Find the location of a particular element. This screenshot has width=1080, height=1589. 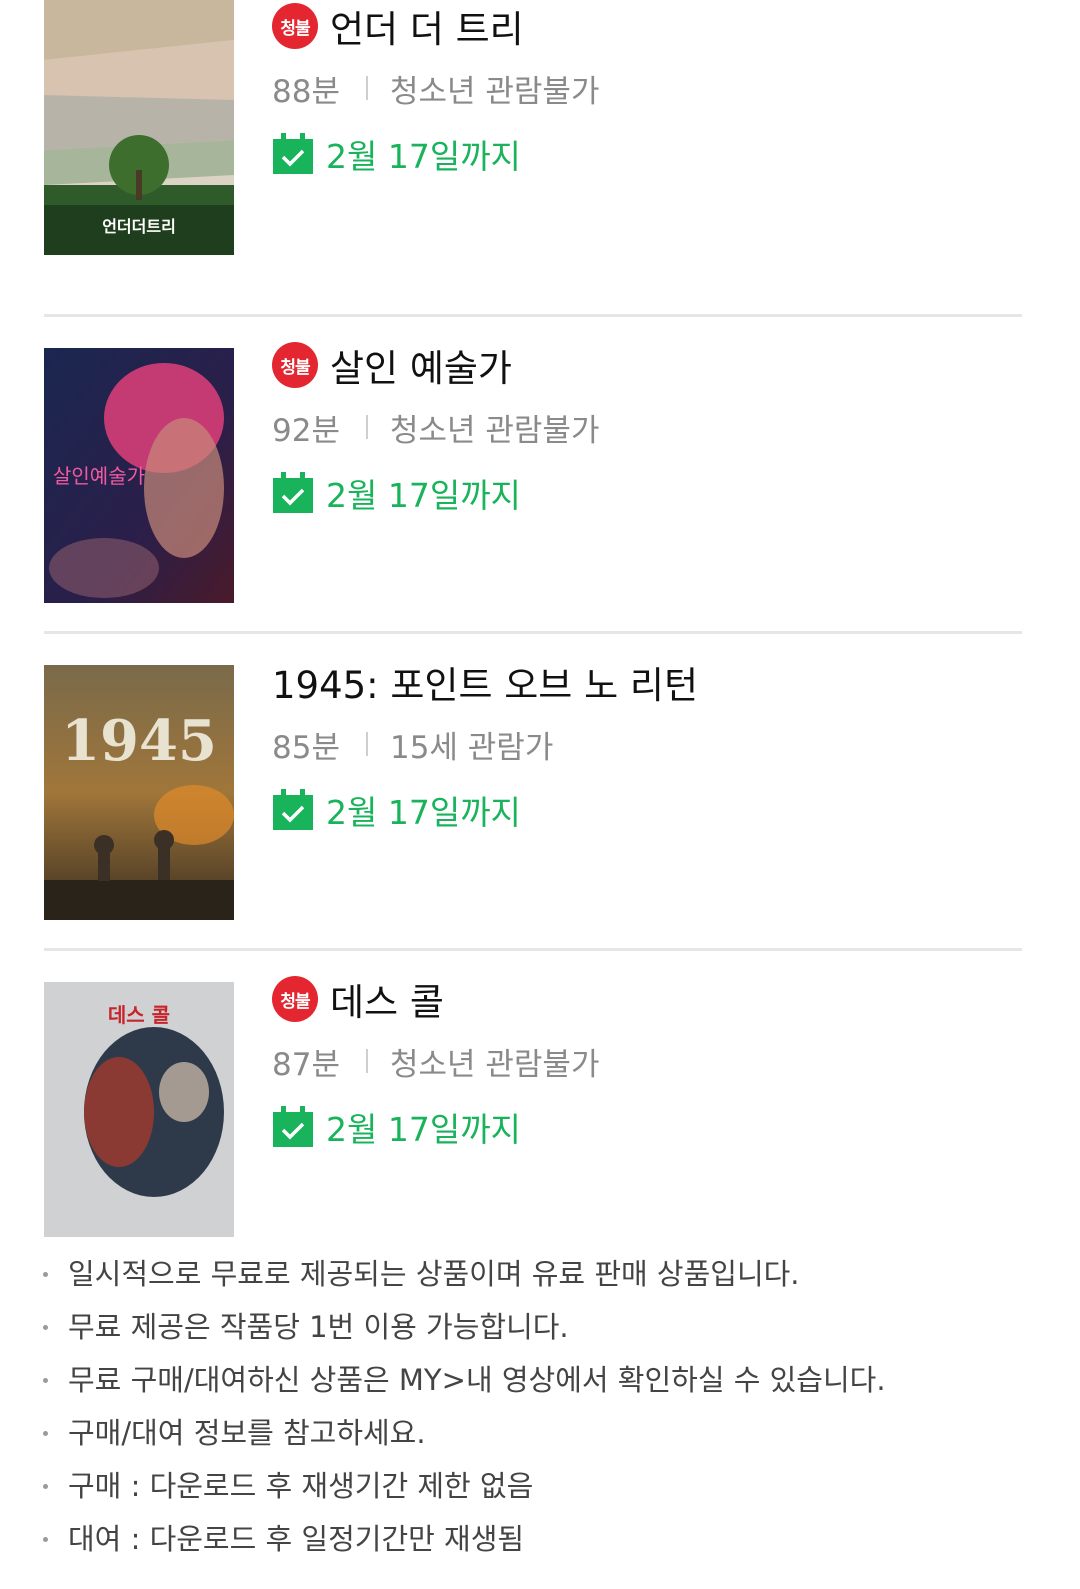

notice-item: 무료 제공은 작품당 1번 이용 가능합니다. is located at coordinates (540, 1329).